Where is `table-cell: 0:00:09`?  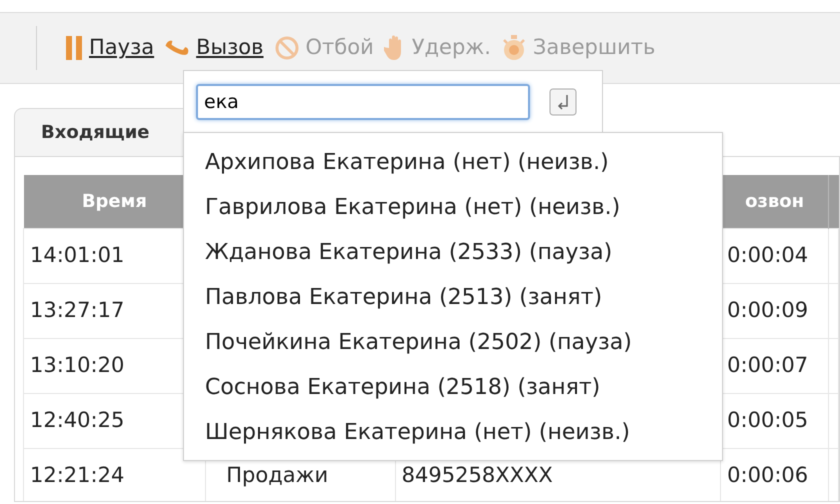 table-cell: 0:00:09 is located at coordinates (767, 310).